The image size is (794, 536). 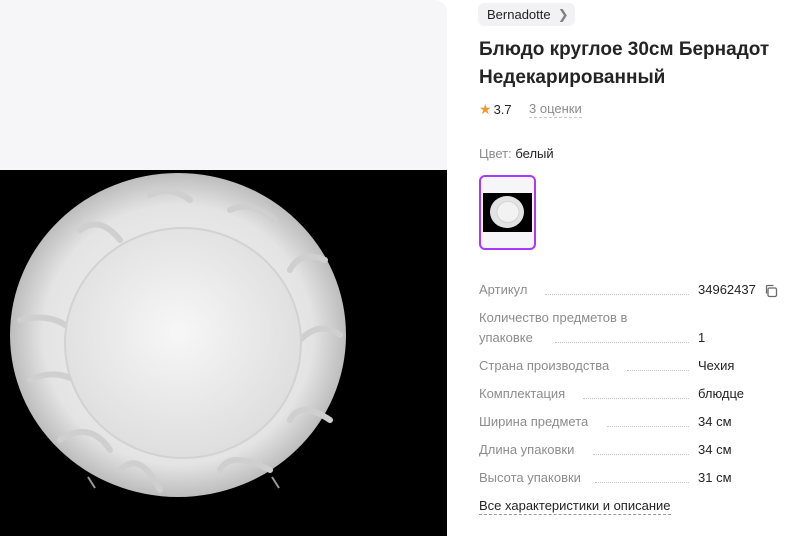 I want to click on spec-row-package-height: Высота упаковки 31 см, so click(x=629, y=479).